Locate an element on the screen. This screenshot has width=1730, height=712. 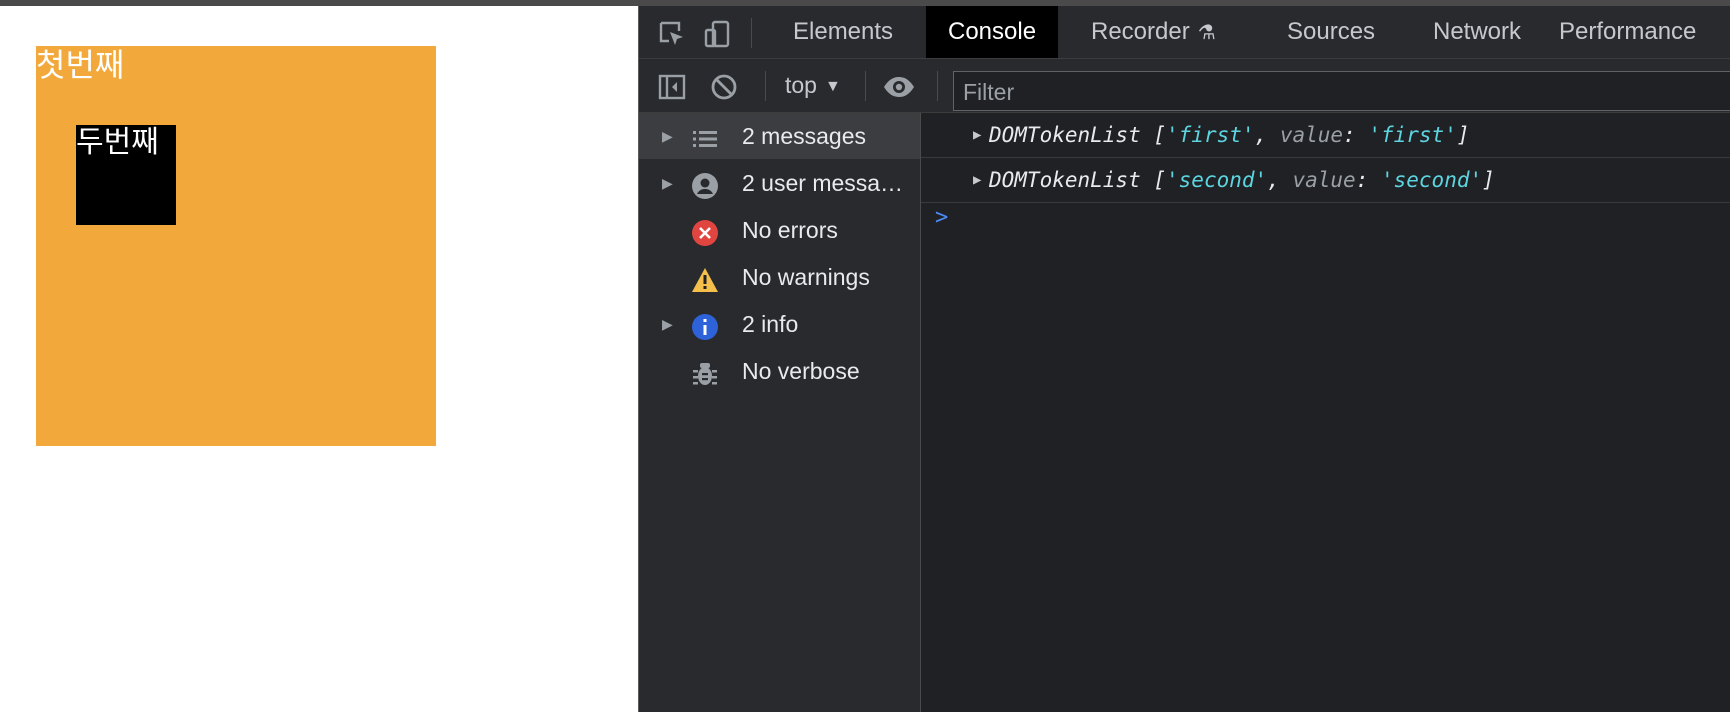
warning-icon is located at coordinates (705, 277).